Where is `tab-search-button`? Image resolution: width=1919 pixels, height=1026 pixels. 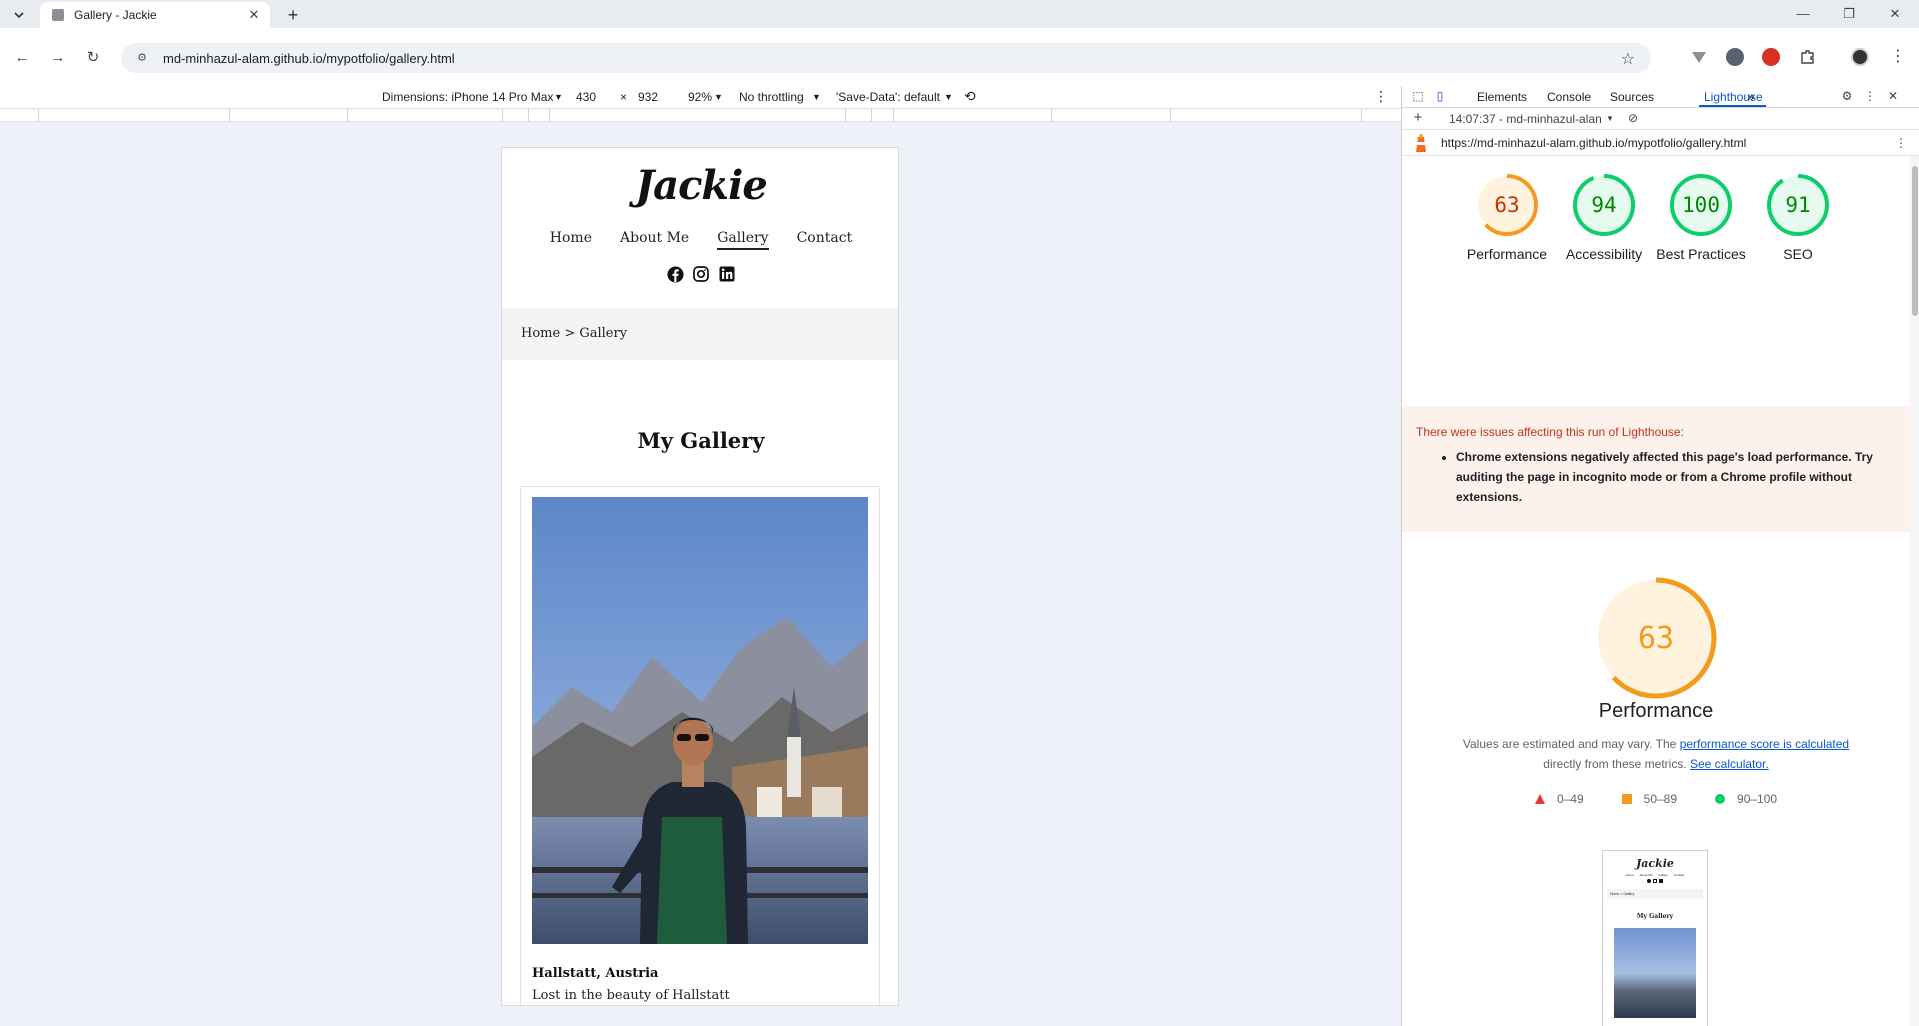
tab-search-button is located at coordinates (19, 15).